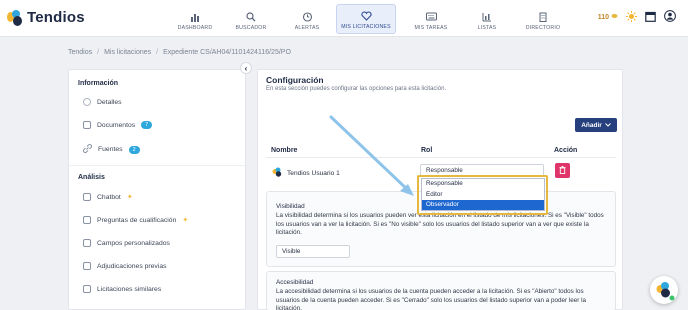 Image resolution: width=688 pixels, height=310 pixels. What do you see at coordinates (566, 150) in the screenshot?
I see `column-header-action: Acción` at bounding box center [566, 150].